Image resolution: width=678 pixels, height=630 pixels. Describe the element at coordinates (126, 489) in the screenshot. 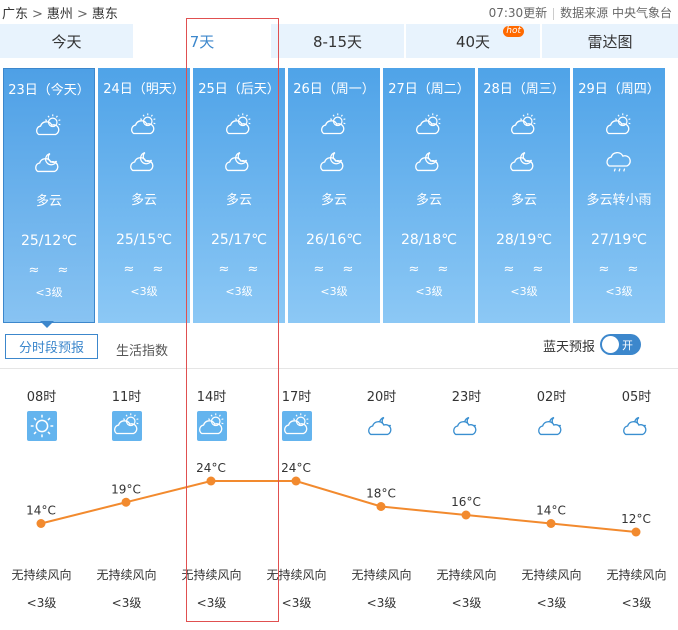

I see `temperature-label: 19°C` at that location.